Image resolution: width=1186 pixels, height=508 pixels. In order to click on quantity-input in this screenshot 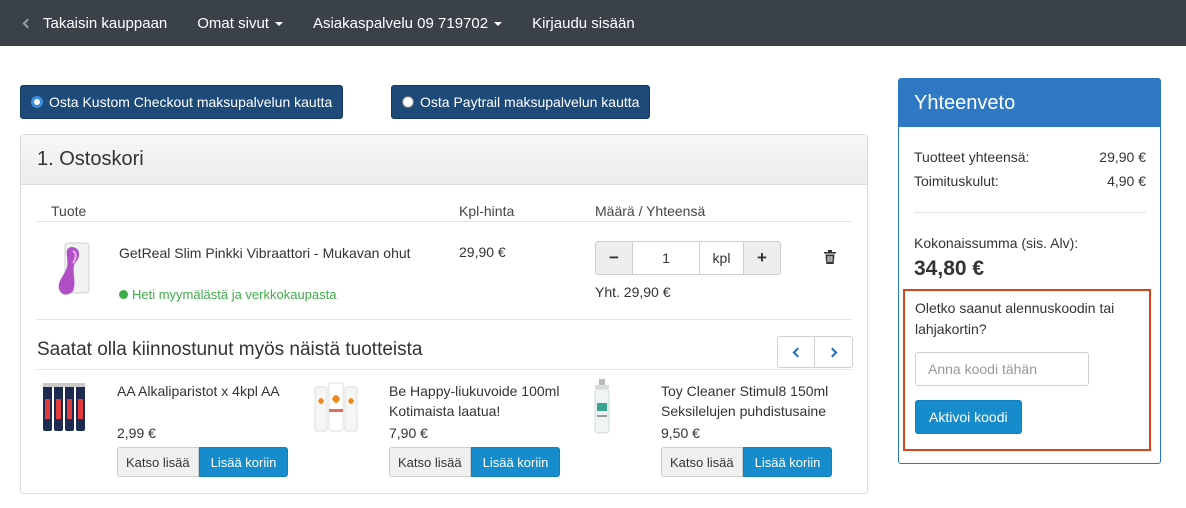, I will do `click(666, 258)`.